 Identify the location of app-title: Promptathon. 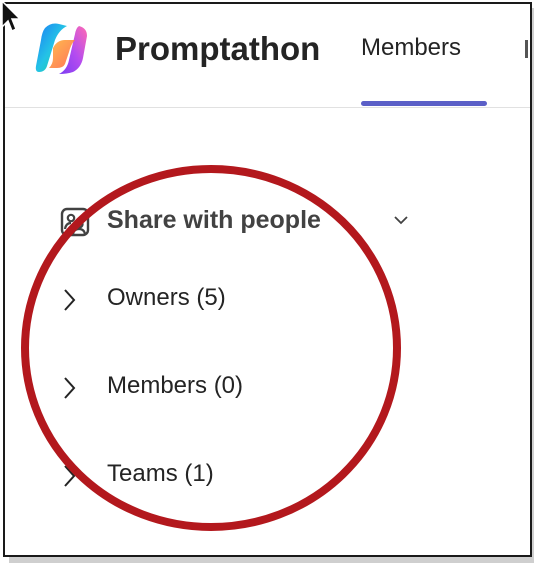
(218, 48).